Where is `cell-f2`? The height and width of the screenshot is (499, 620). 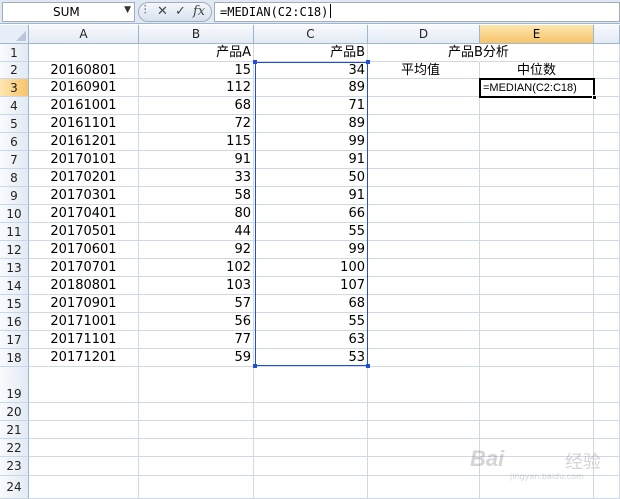 cell-f2 is located at coordinates (607, 70).